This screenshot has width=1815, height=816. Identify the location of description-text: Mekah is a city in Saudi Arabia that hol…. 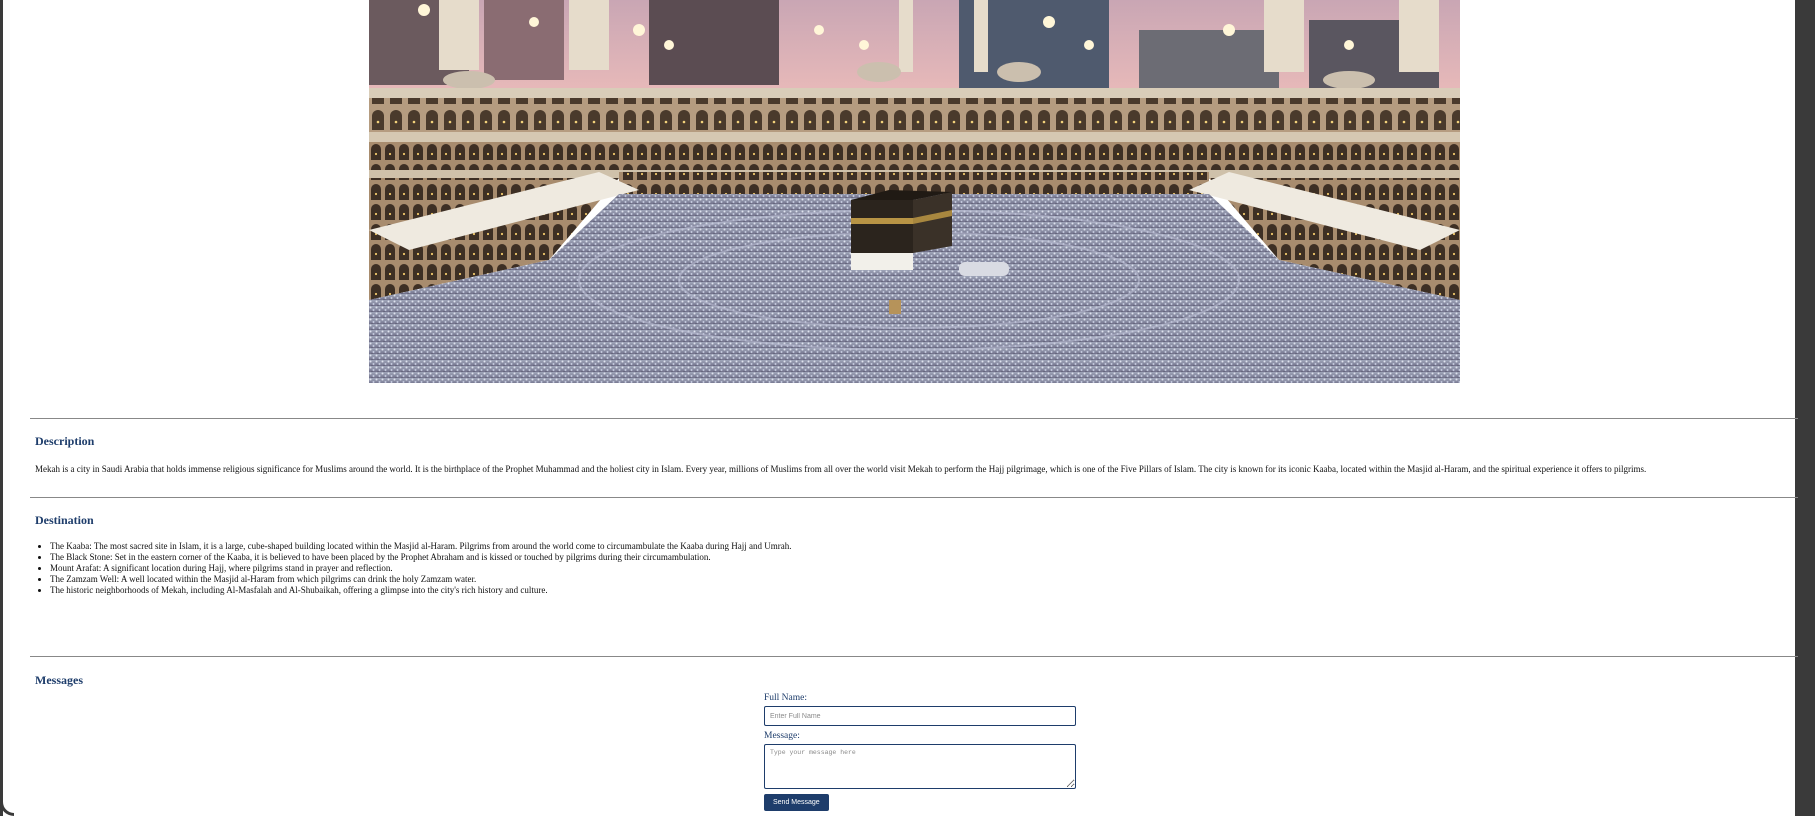
(841, 469).